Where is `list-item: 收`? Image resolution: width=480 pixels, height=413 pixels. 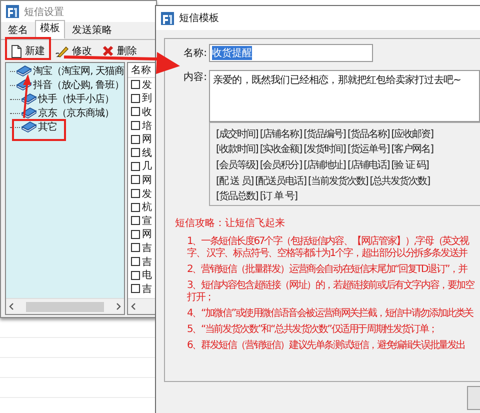 list-item: 收 is located at coordinates (147, 111).